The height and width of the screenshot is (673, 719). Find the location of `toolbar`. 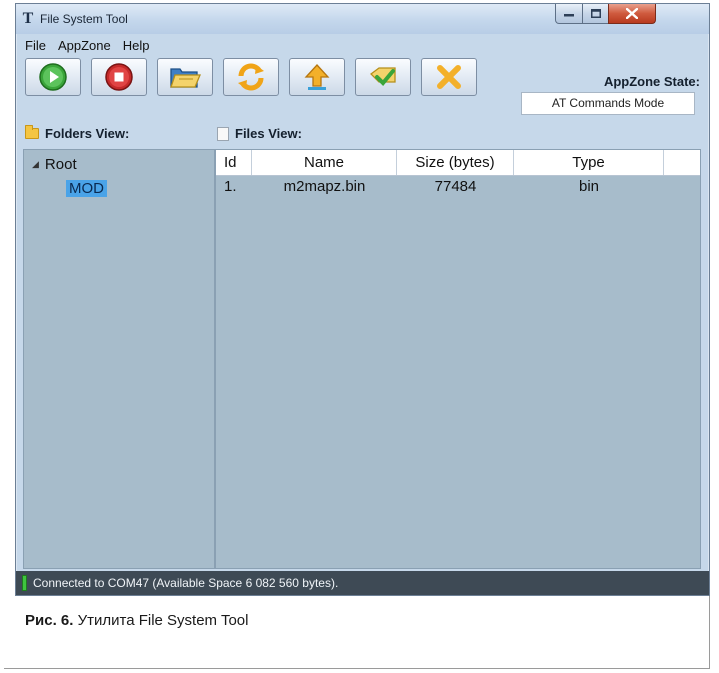

toolbar is located at coordinates (251, 78).